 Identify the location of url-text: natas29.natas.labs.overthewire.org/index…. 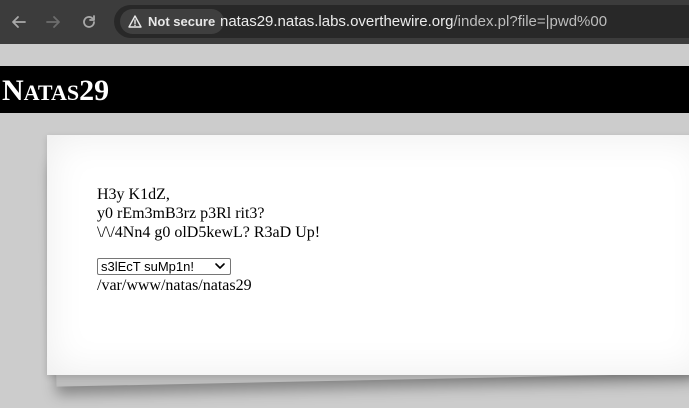
(413, 21).